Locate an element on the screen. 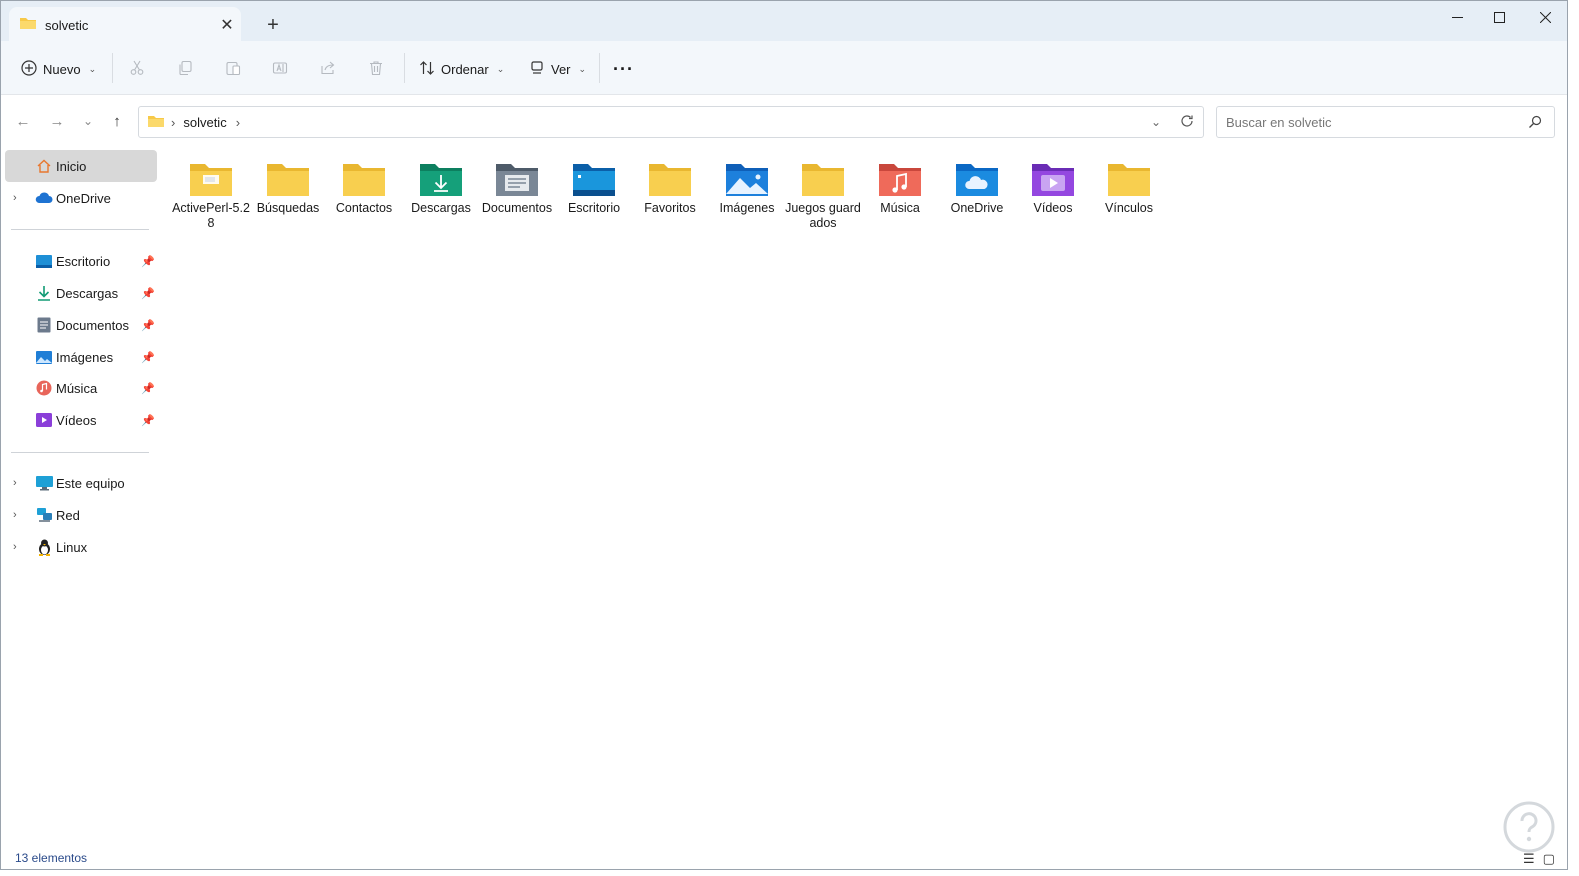  folder-item: OneDrive is located at coordinates (977, 188).